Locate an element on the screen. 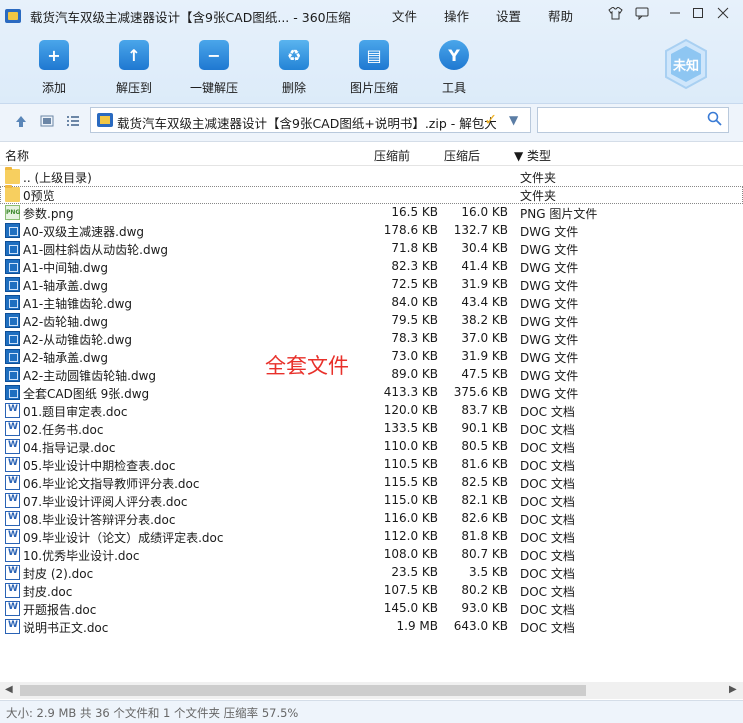 The width and height of the screenshot is (743, 723). horizontal-scrollbar: ◀ ▶ is located at coordinates (371, 690).